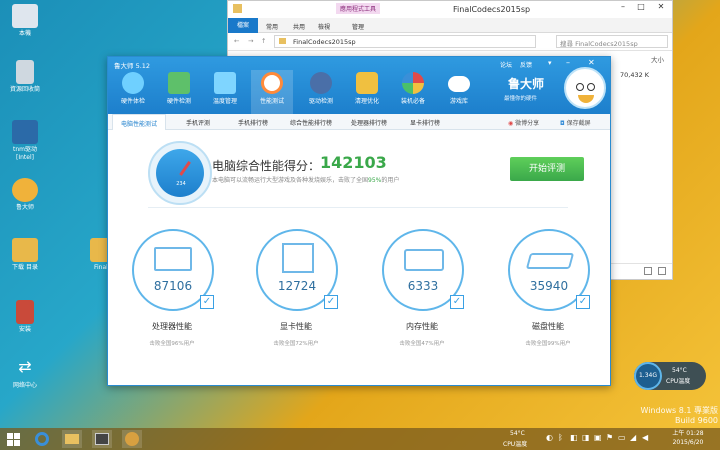  I want to click on score-percent: 95%, so click(375, 180).